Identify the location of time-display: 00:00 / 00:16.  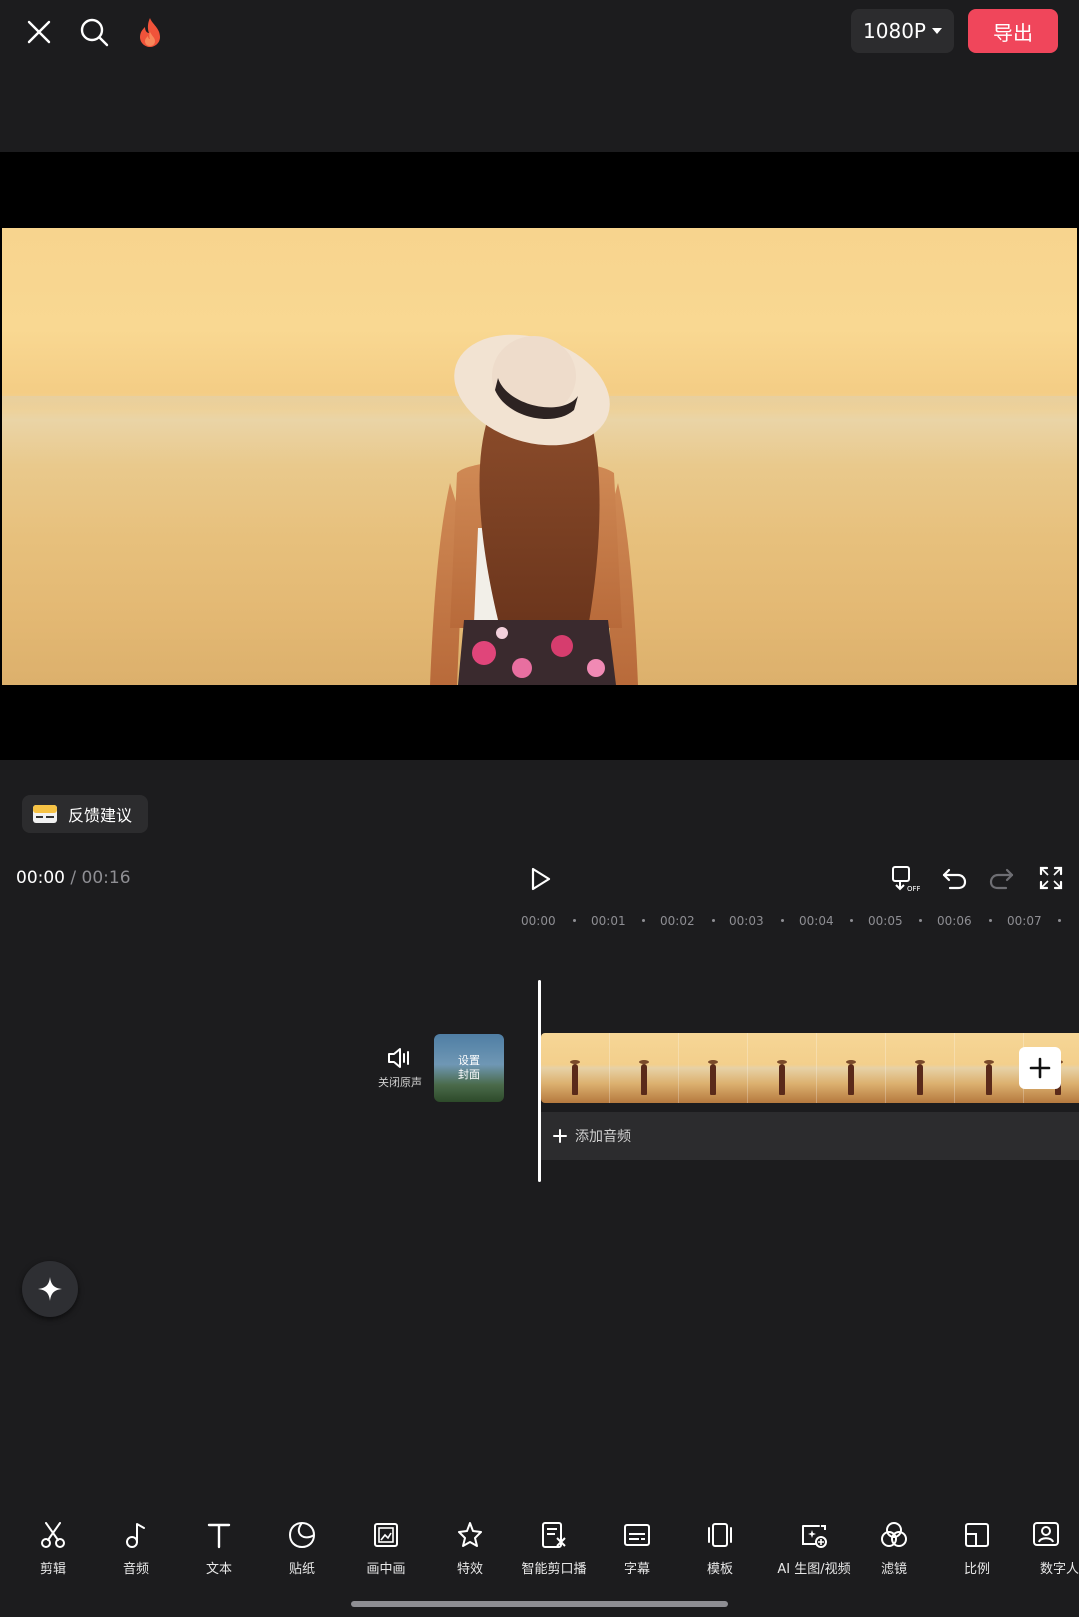
(73, 878).